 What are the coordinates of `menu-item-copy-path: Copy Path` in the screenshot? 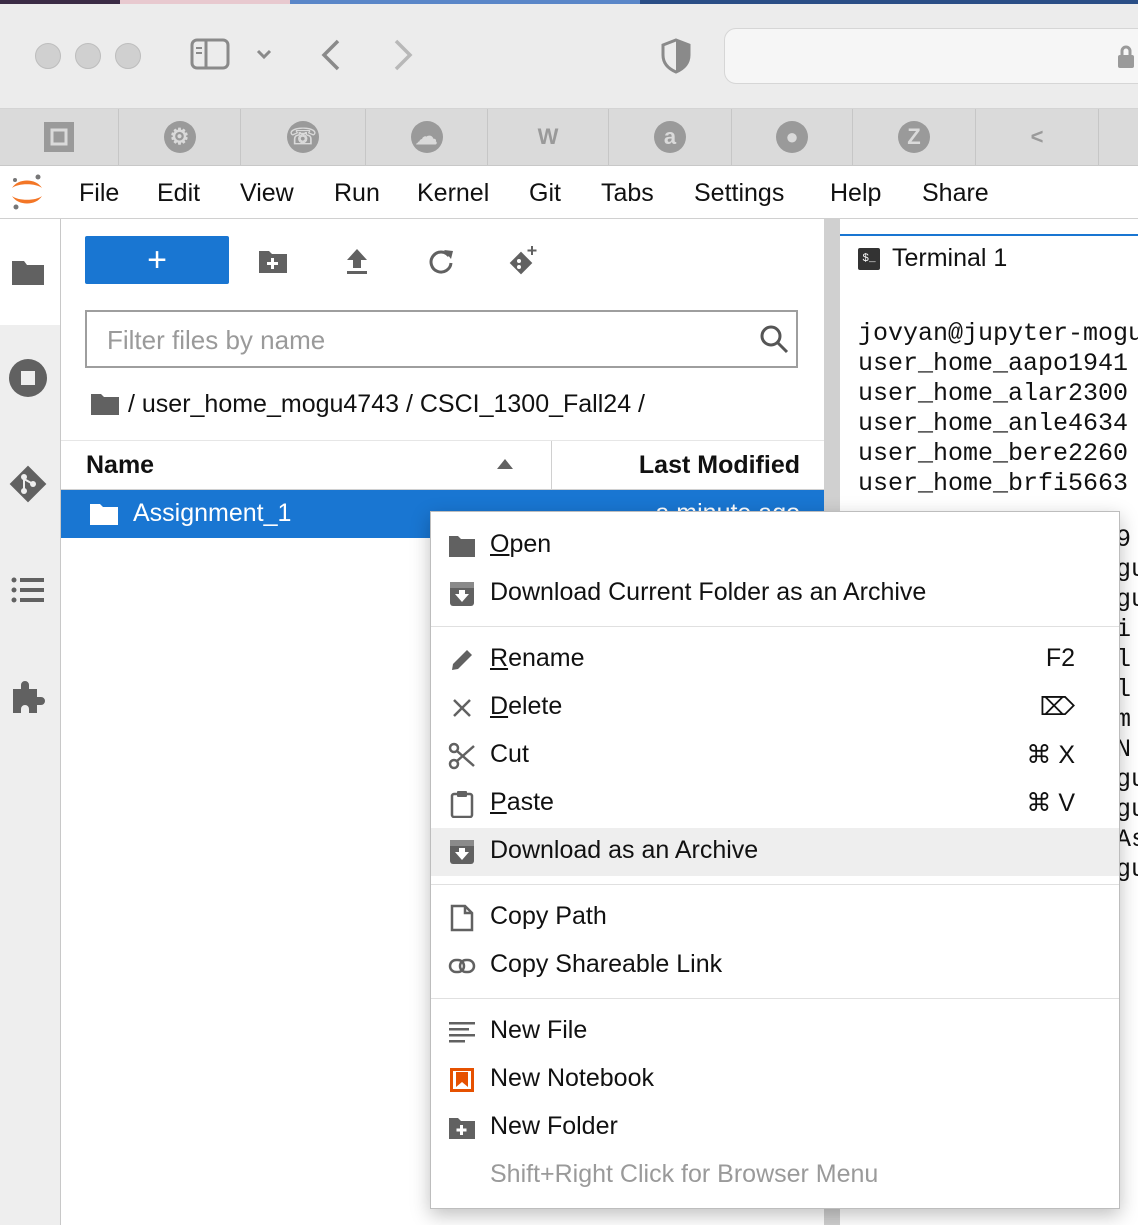 It's located at (775, 918).